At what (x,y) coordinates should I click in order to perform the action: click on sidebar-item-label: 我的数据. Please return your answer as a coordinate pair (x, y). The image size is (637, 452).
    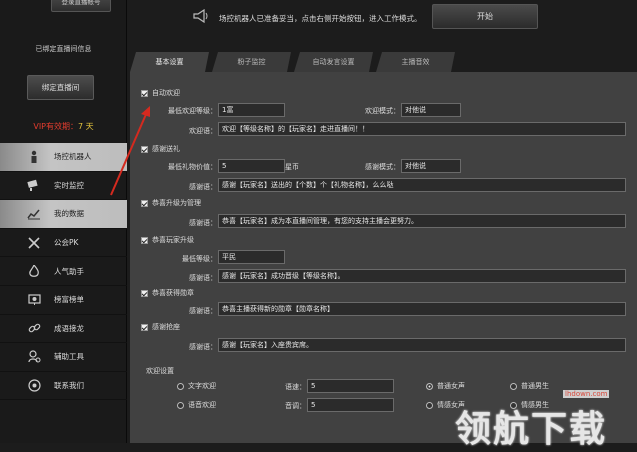
    Looking at the image, I should click on (69, 214).